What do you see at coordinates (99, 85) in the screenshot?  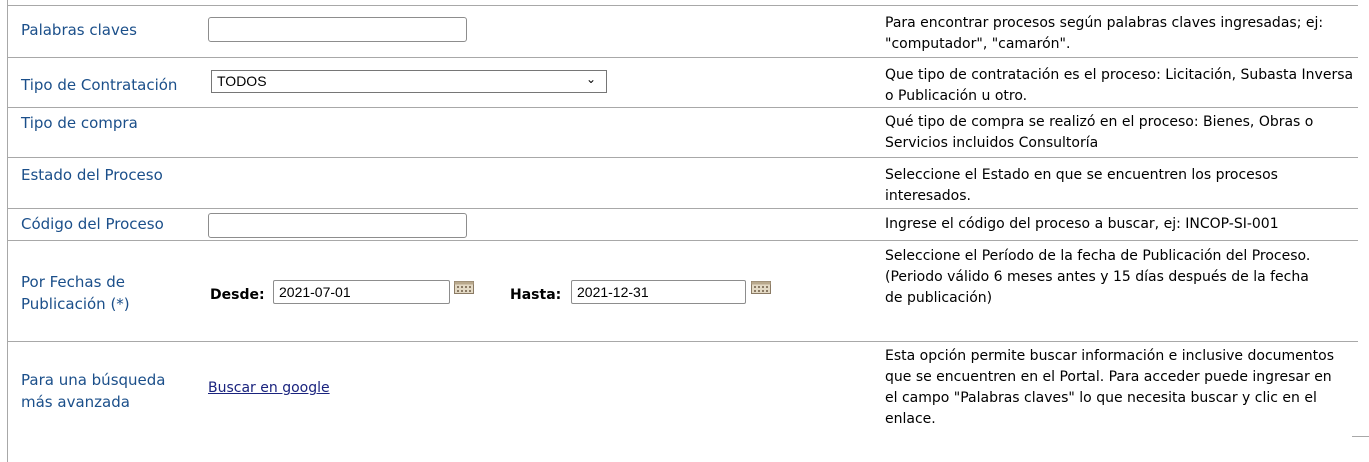 I see `contract-type-label: Tipo de Contratación` at bounding box center [99, 85].